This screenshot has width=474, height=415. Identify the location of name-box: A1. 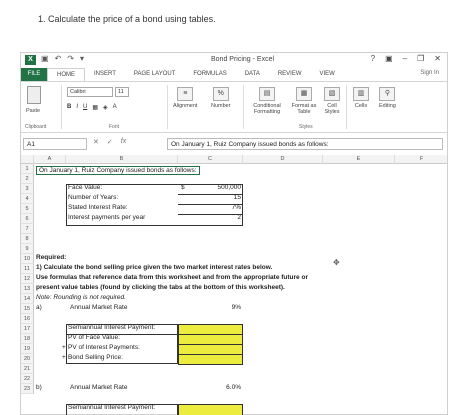
(55, 144).